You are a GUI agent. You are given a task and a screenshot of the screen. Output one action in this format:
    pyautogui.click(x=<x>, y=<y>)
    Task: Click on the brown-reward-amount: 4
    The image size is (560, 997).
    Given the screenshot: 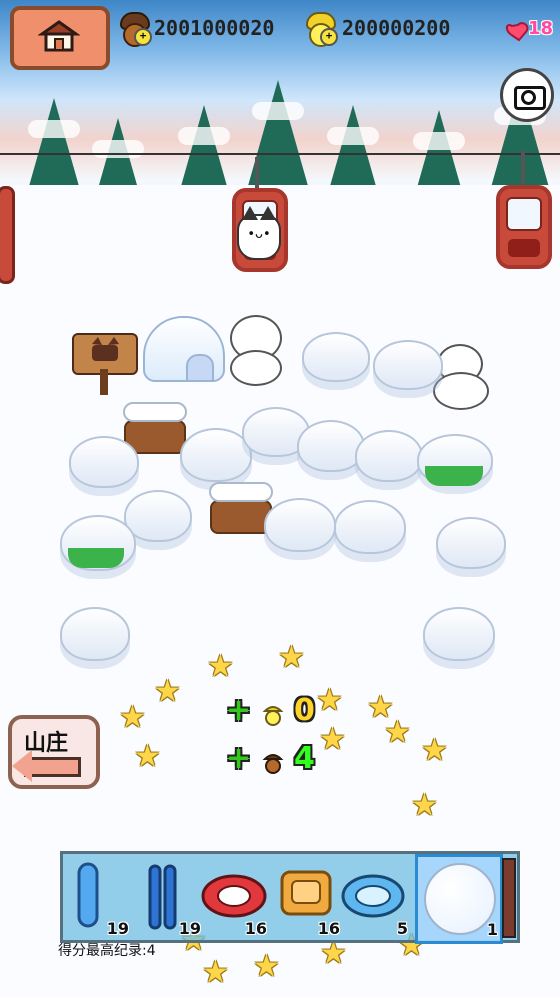 What is the action you would take?
    pyautogui.click(x=304, y=758)
    